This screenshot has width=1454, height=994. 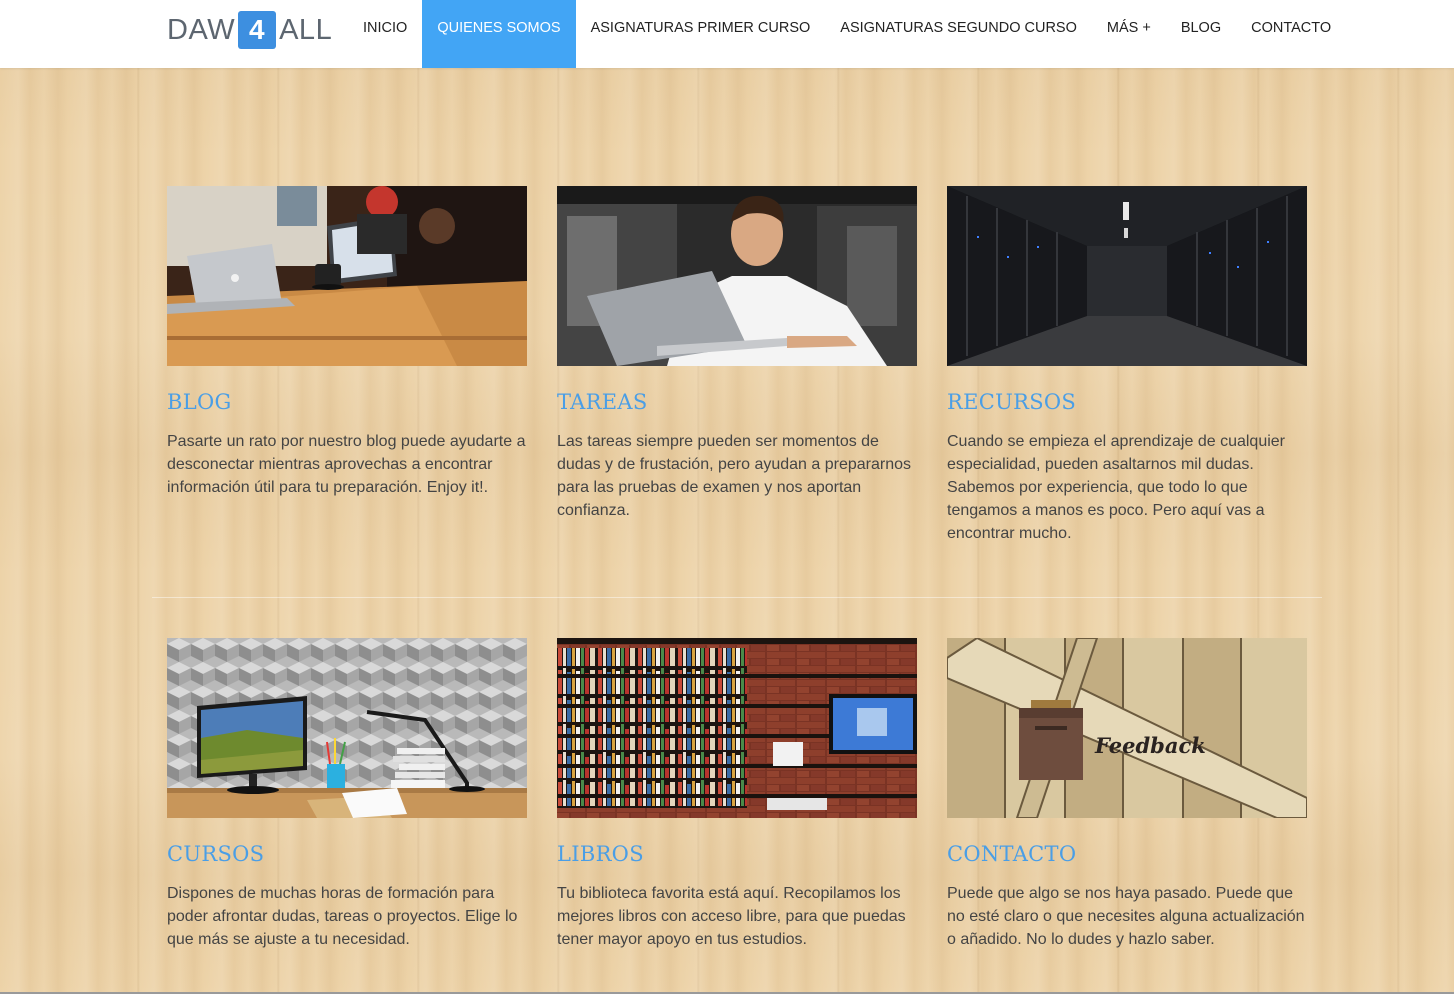 I want to click on card-title: LIBROS, so click(x=737, y=854).